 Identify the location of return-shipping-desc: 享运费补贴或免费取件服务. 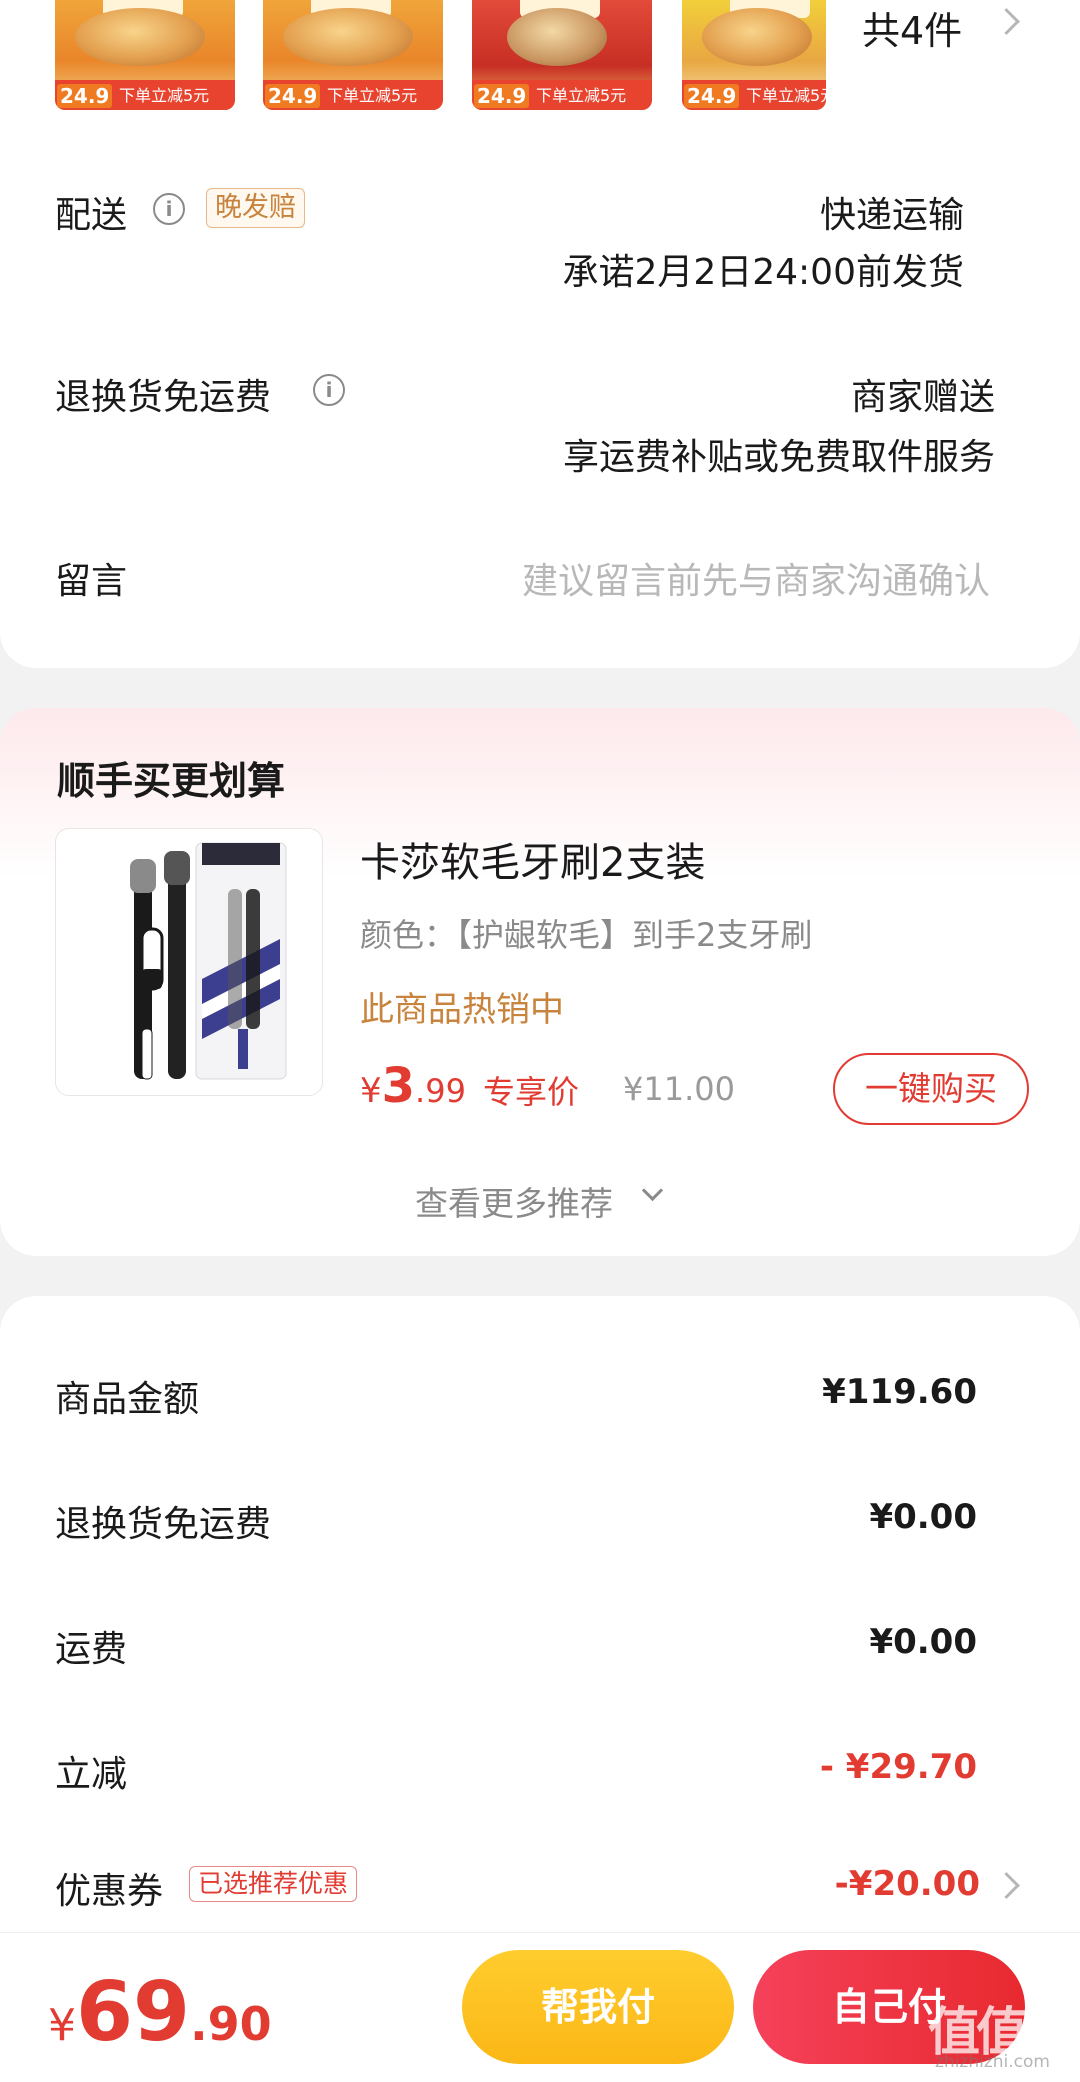
(778, 457).